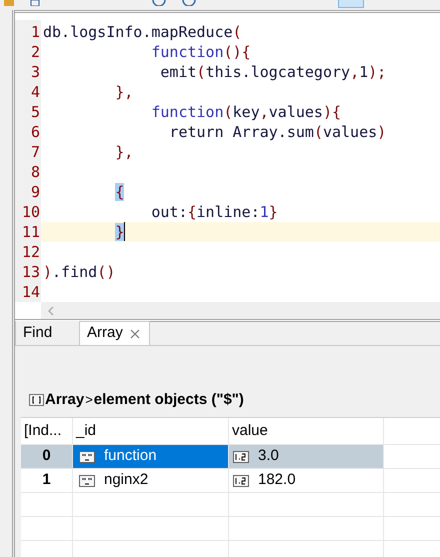 Image resolution: width=440 pixels, height=557 pixels. I want to click on tab: Array, so click(114, 333).